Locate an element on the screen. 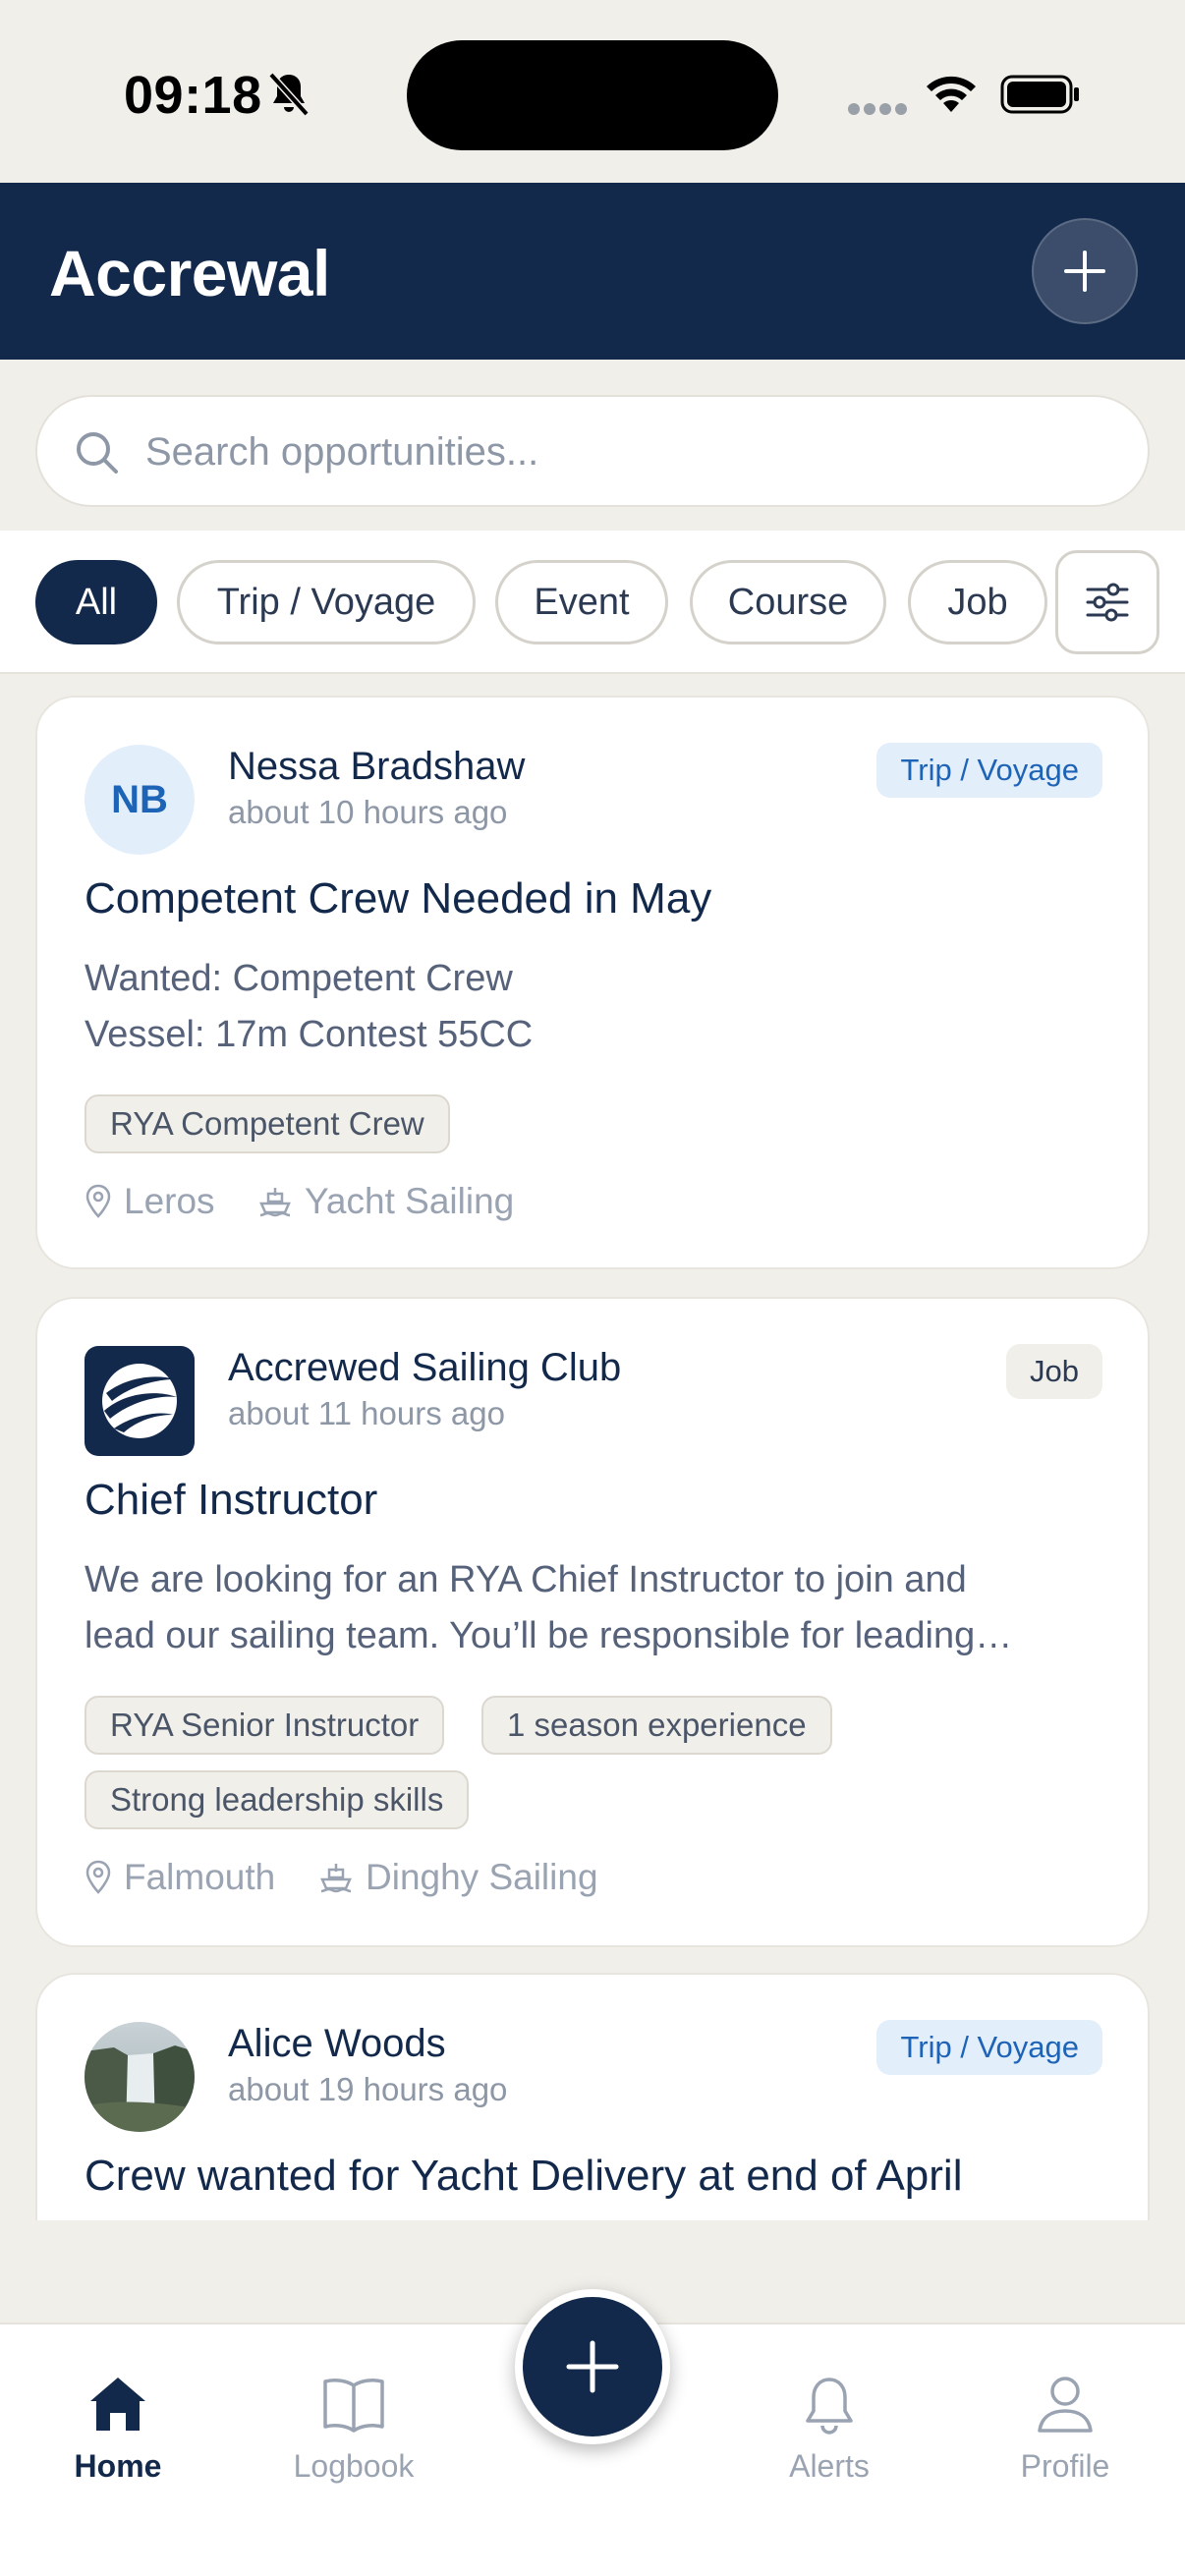  location-label: Leros is located at coordinates (169, 1201).